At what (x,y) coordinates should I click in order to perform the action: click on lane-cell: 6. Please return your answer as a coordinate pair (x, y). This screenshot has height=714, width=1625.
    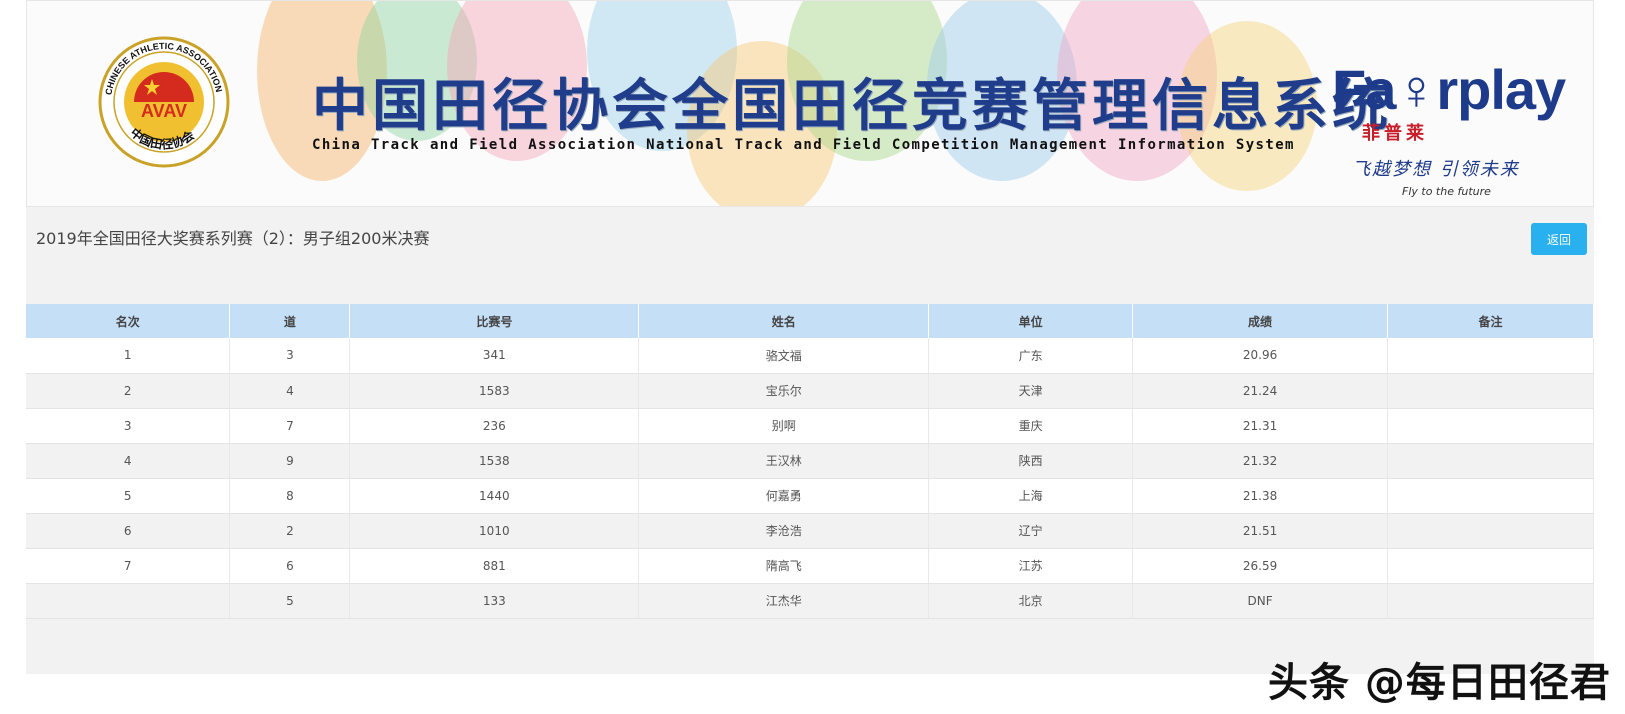
    Looking at the image, I should click on (290, 566).